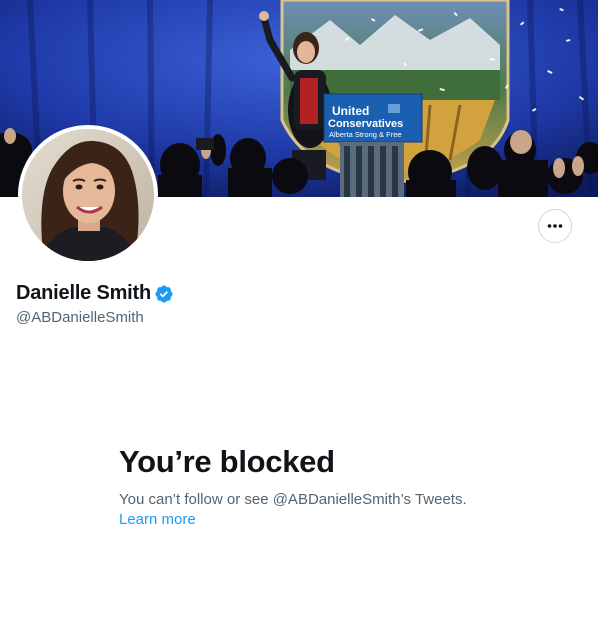 Image resolution: width=598 pixels, height=644 pixels. What do you see at coordinates (164, 294) in the screenshot?
I see `verified-badge-icon` at bounding box center [164, 294].